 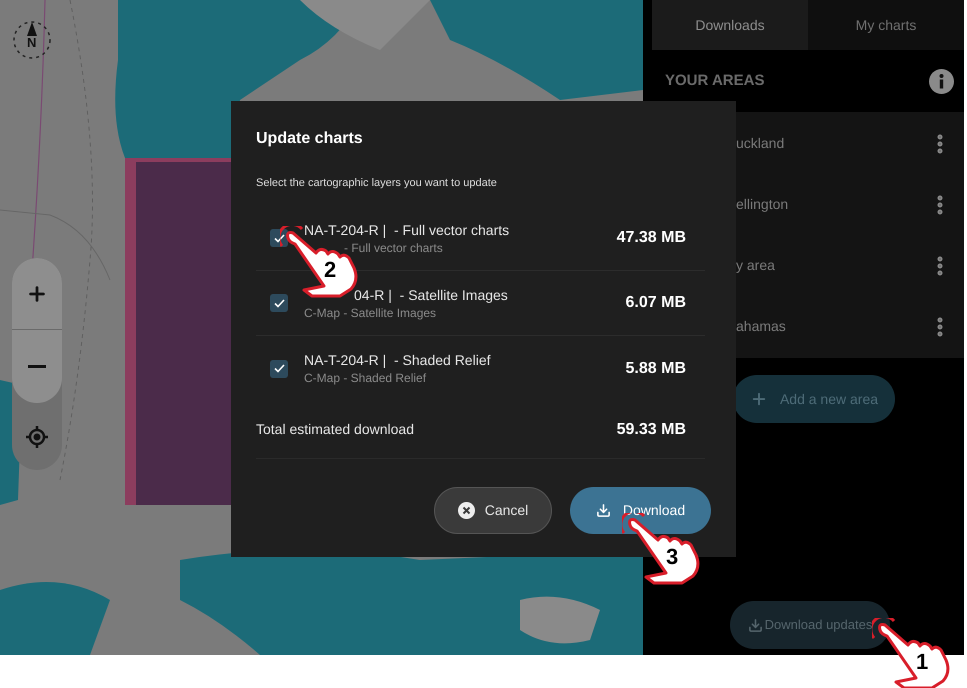 What do you see at coordinates (730, 25) in the screenshot?
I see `sidebar-tab: Downloads` at bounding box center [730, 25].